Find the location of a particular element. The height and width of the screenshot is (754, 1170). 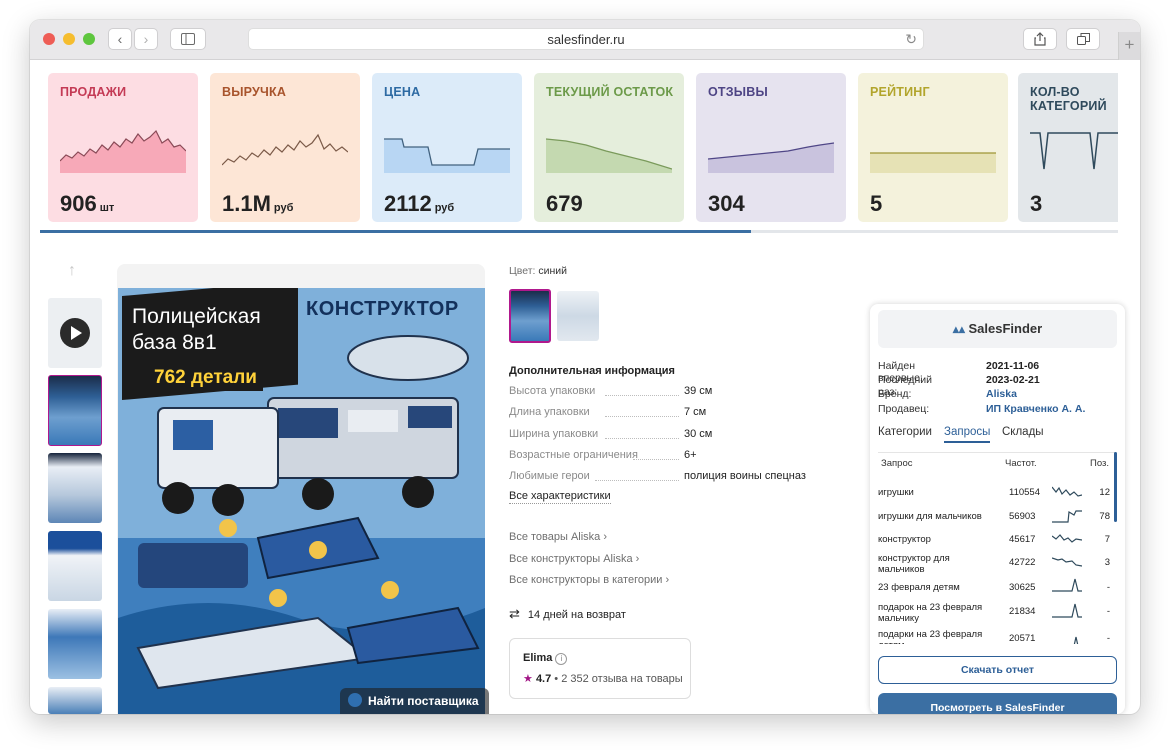

tabs-icon is located at coordinates (1083, 39).